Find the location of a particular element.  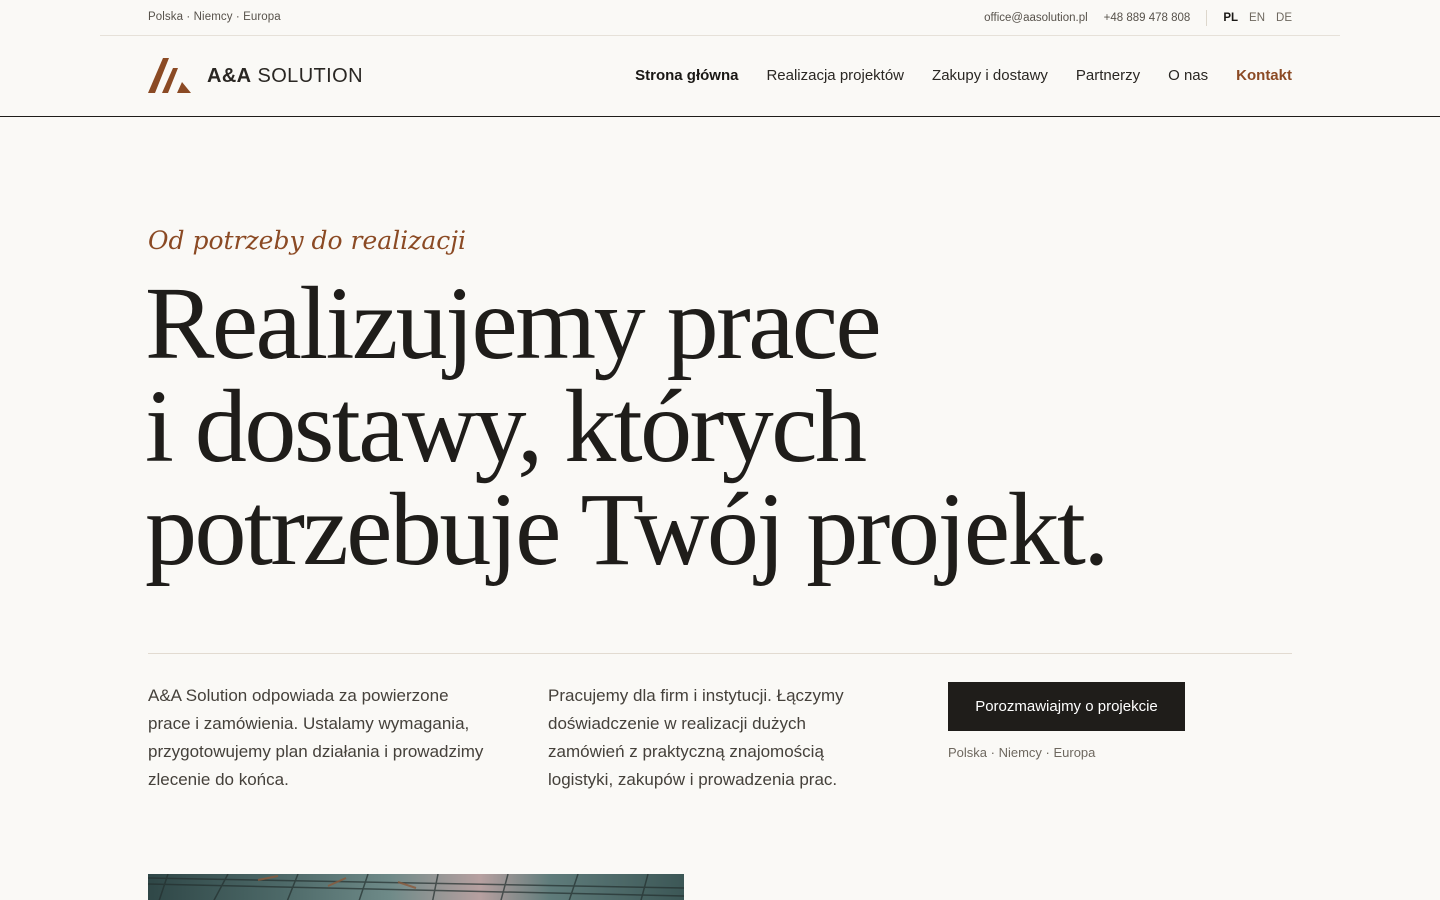

nav-item-home: Strona główna is located at coordinates (686, 75).